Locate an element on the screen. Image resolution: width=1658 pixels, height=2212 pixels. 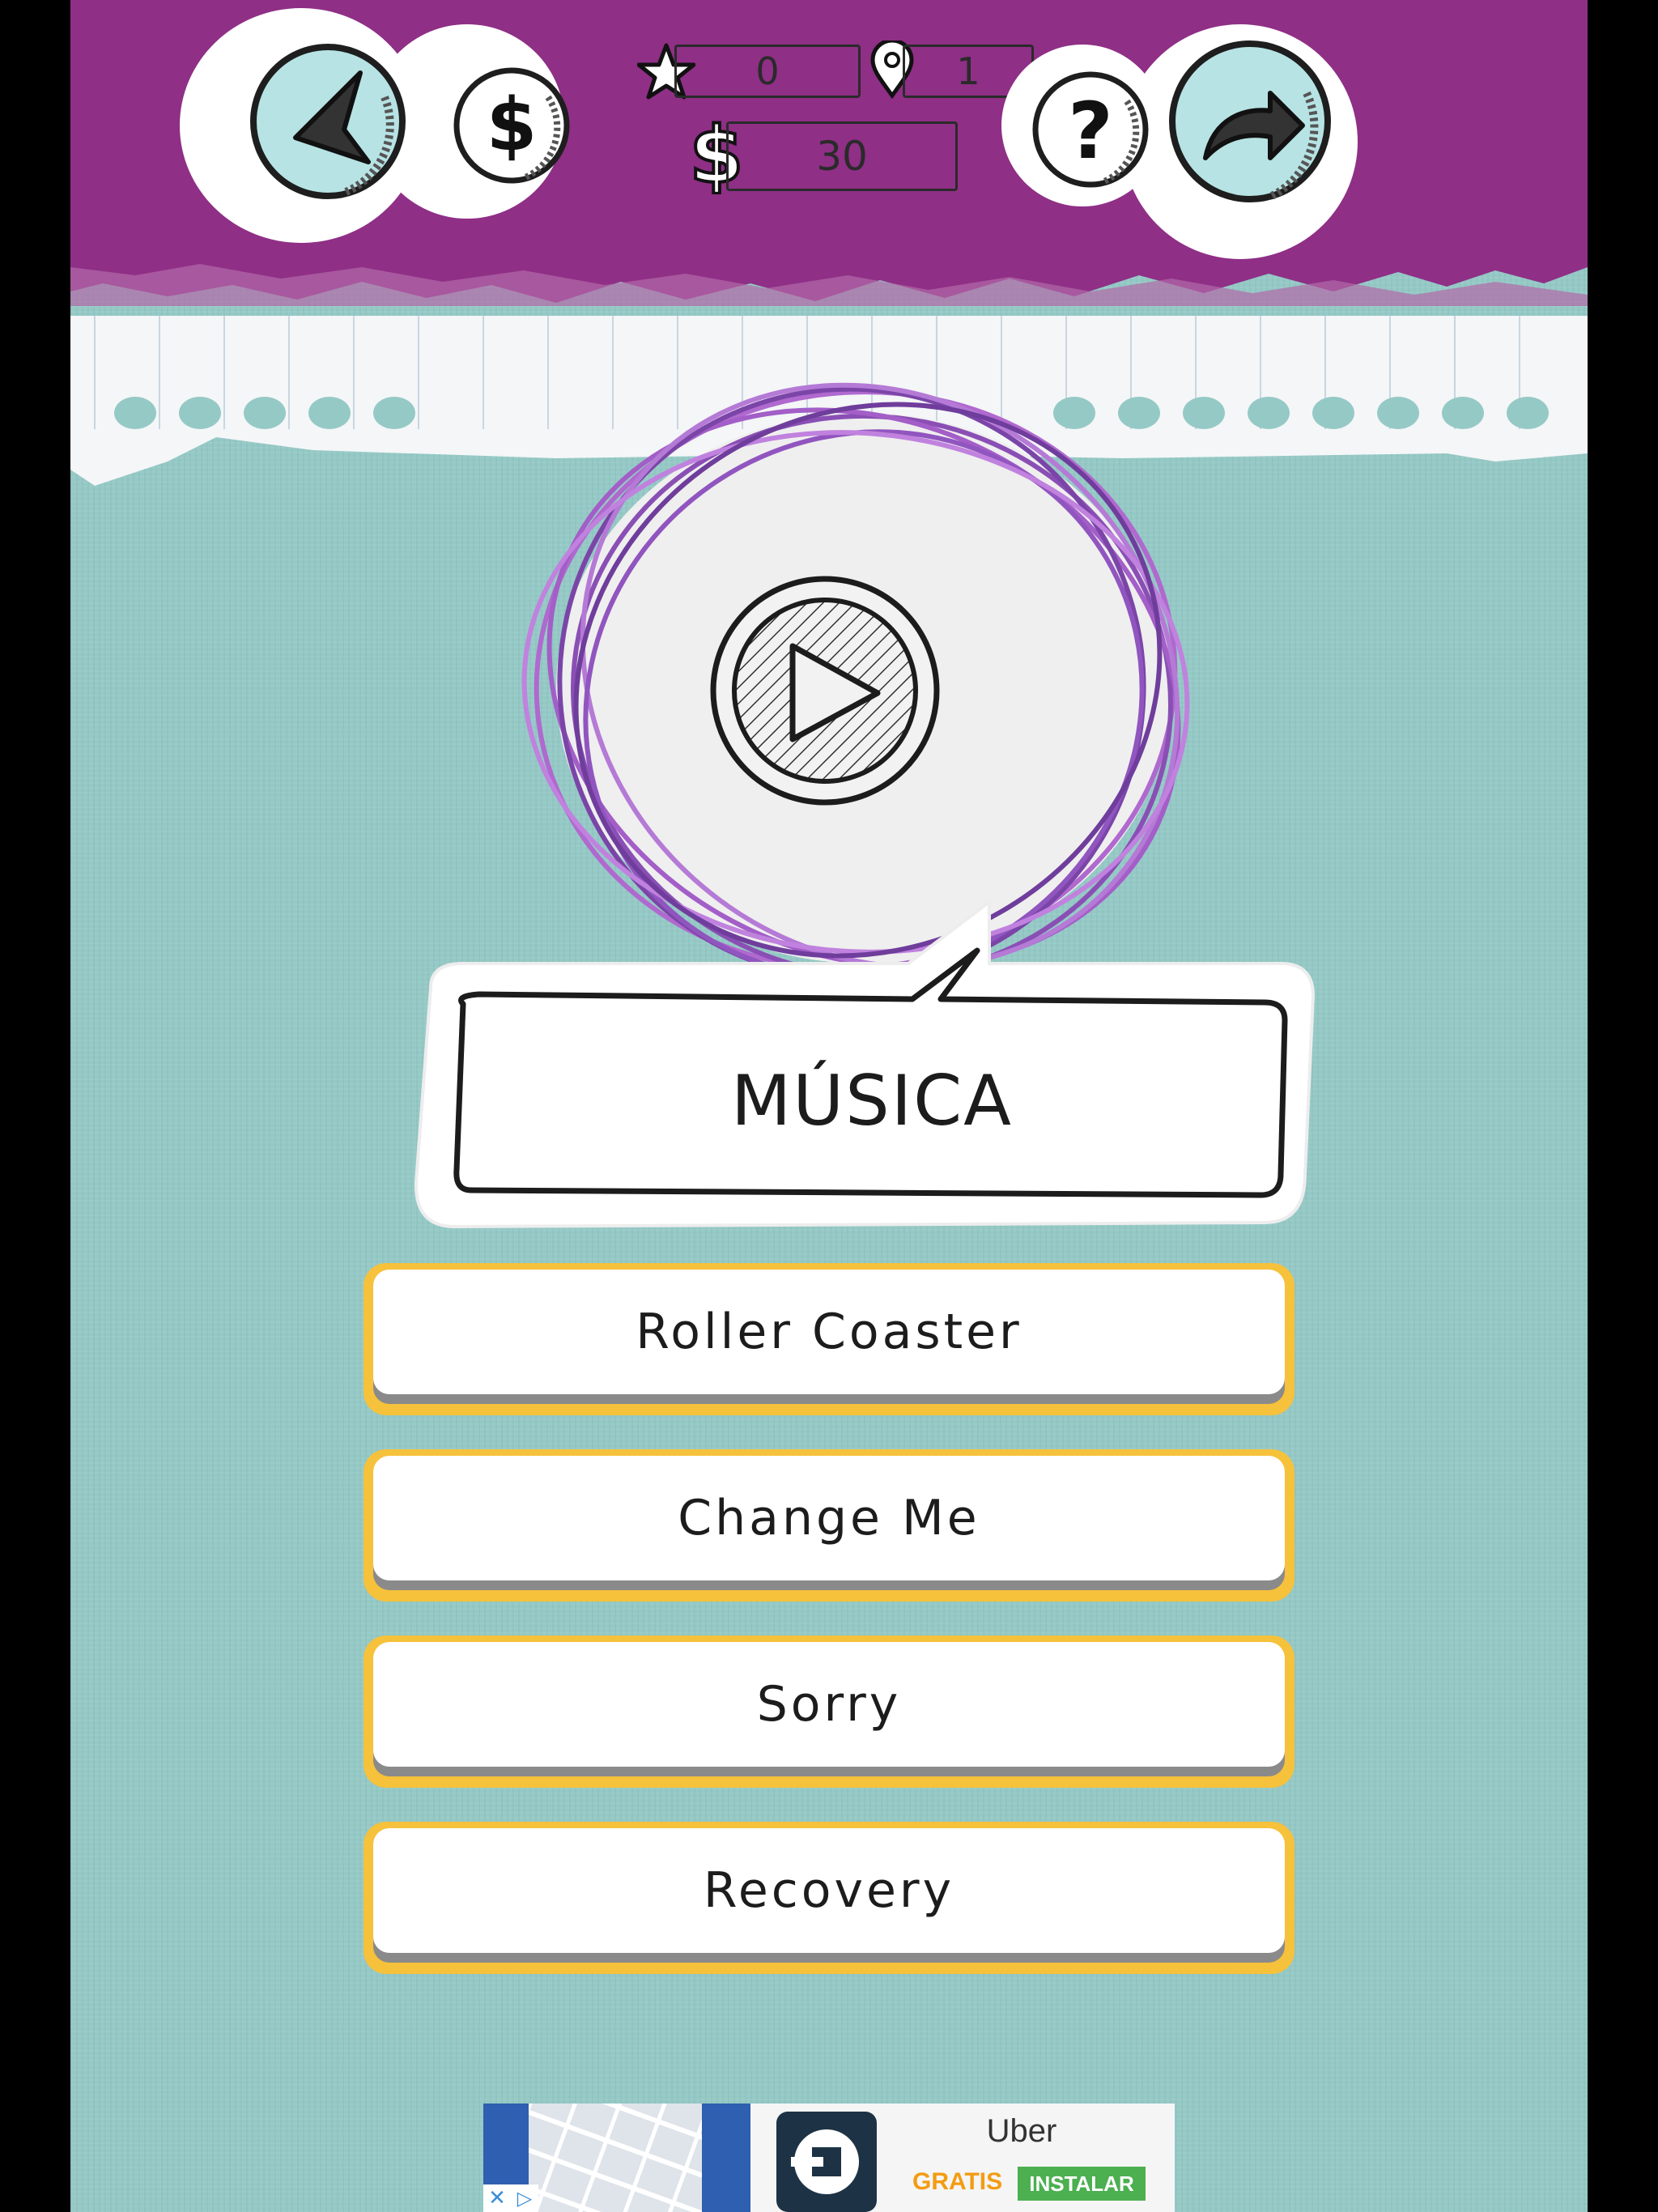
coins-value: 30 is located at coordinates (842, 157).